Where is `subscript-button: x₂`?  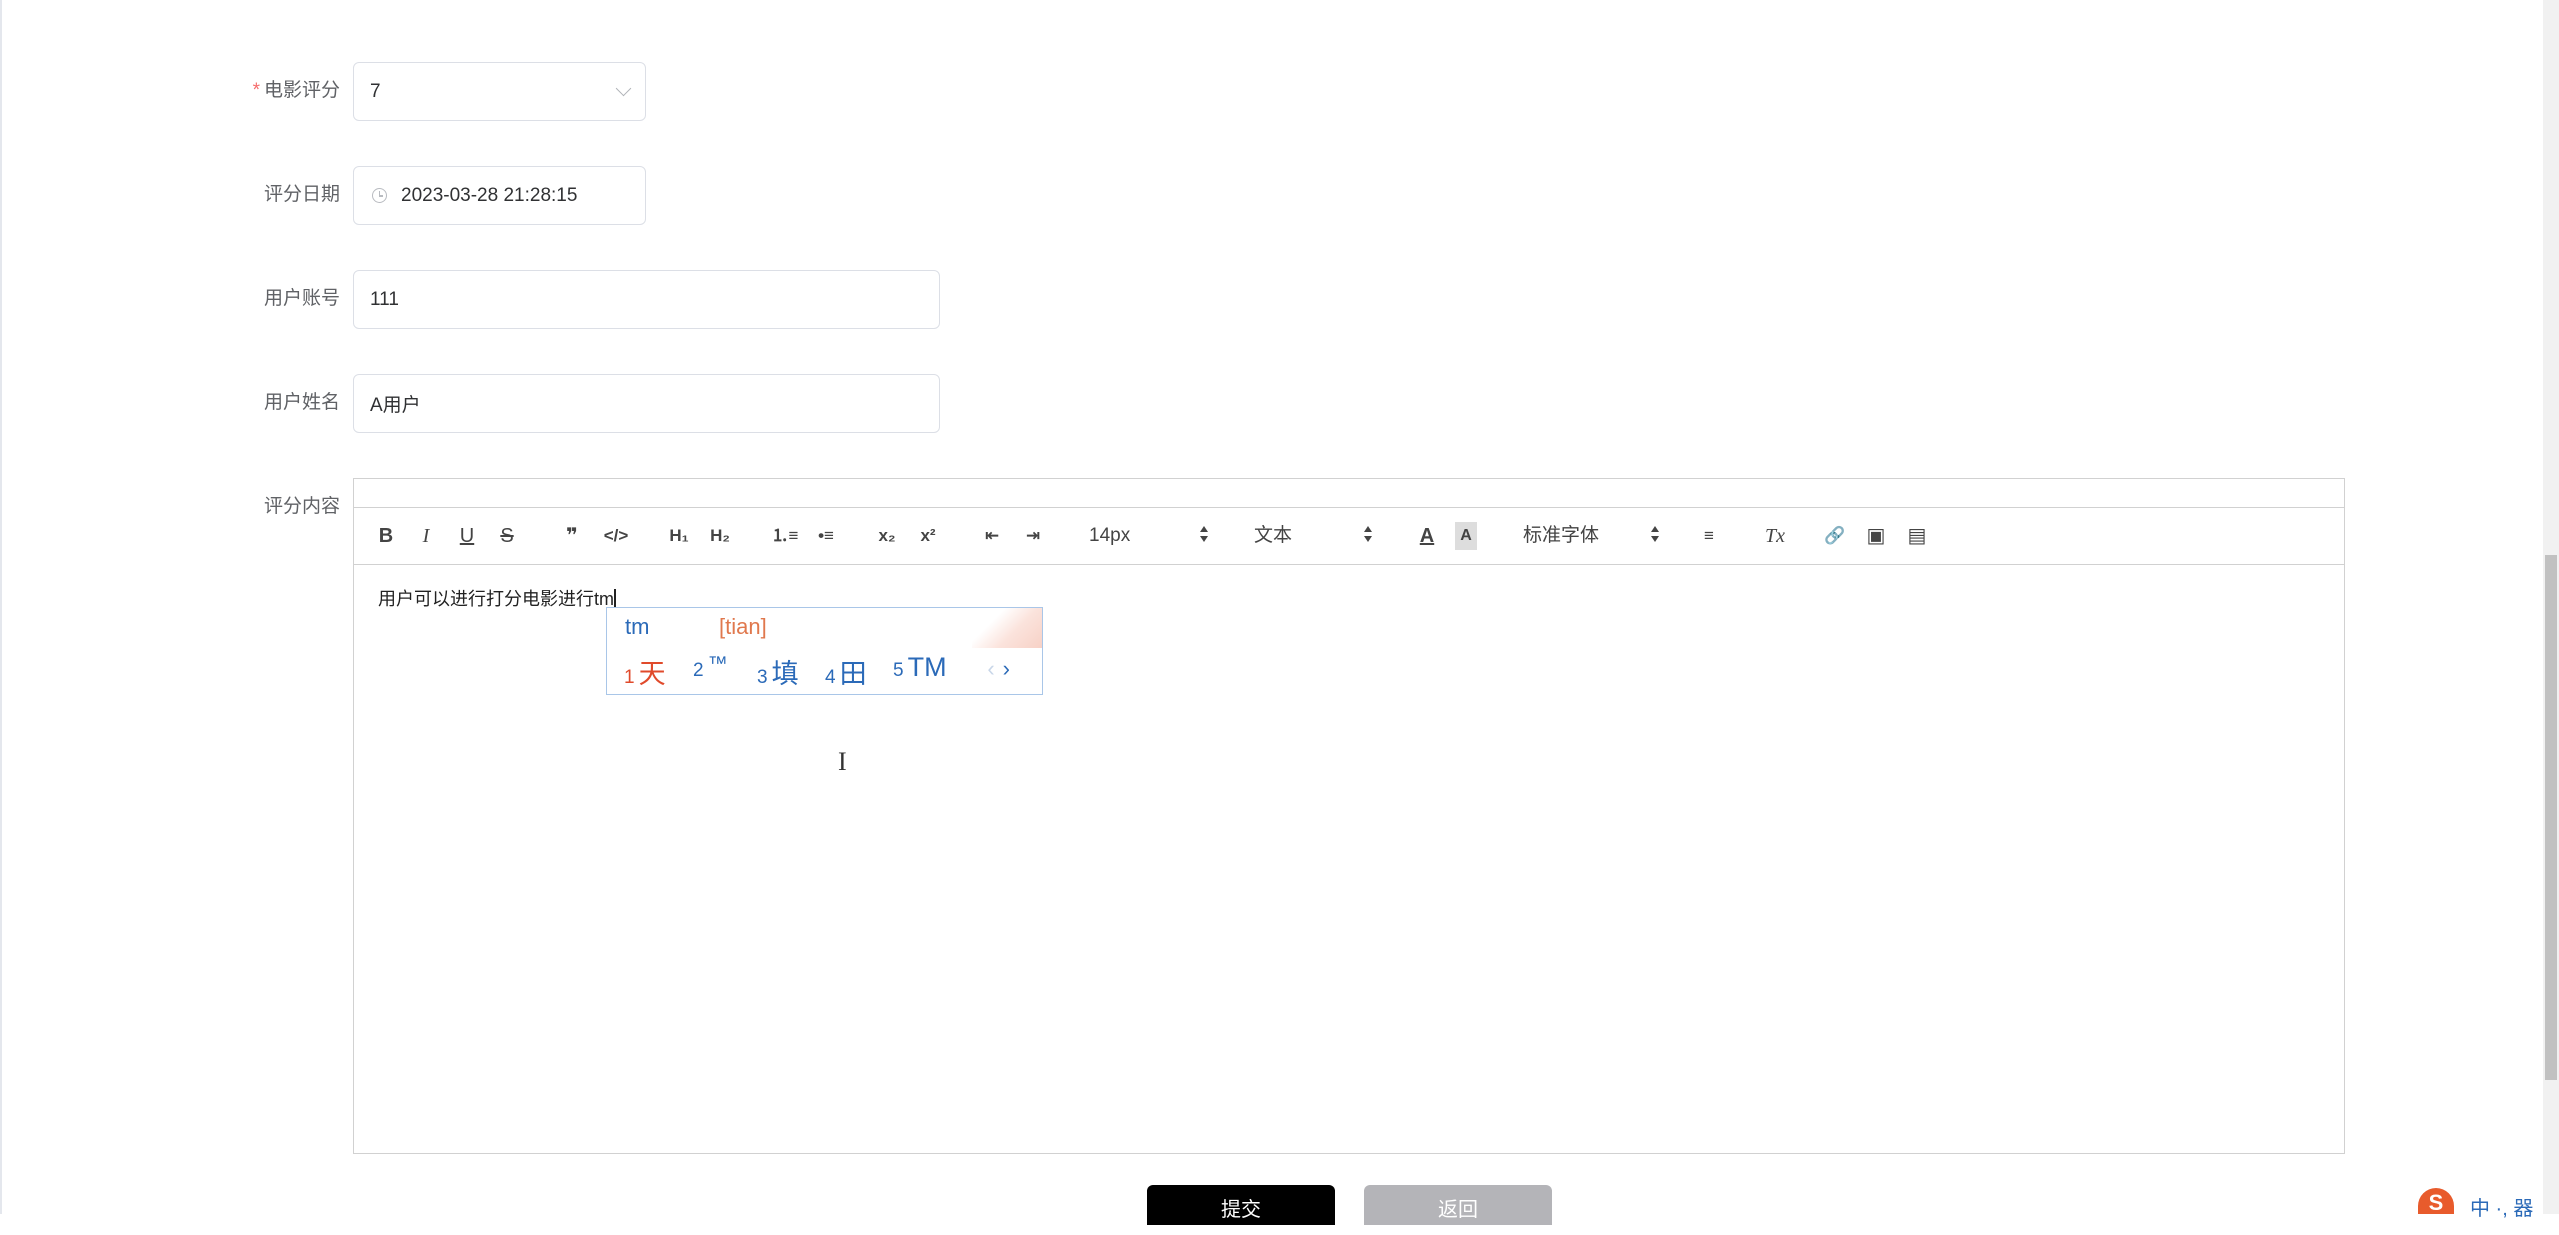
subscript-button: x₂ is located at coordinates (887, 536).